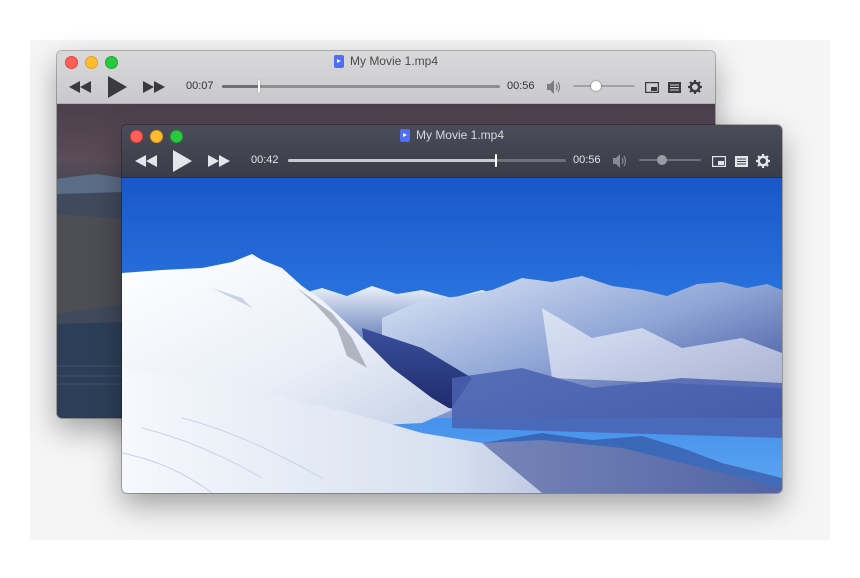 The width and height of the screenshot is (860, 578). I want to click on playback-controls: 00:42 00:56, so click(452, 161).